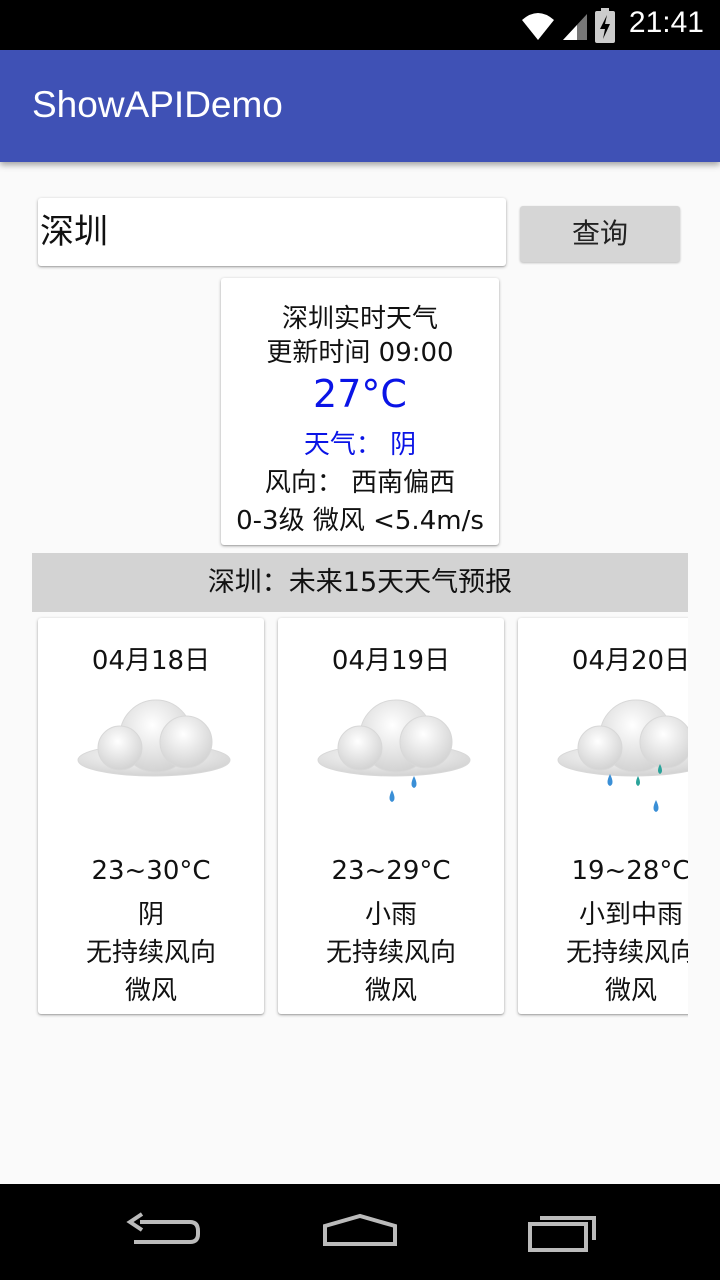 The image size is (720, 1280). I want to click on wind-direction: 风向： 西南偏西, so click(360, 483).